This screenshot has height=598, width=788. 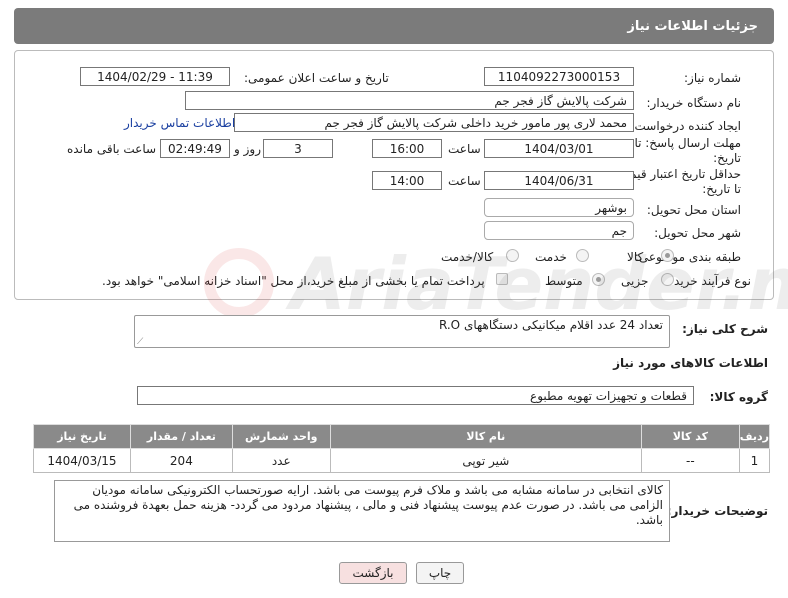 I want to click on process-medium-radio, so click(x=598, y=279).